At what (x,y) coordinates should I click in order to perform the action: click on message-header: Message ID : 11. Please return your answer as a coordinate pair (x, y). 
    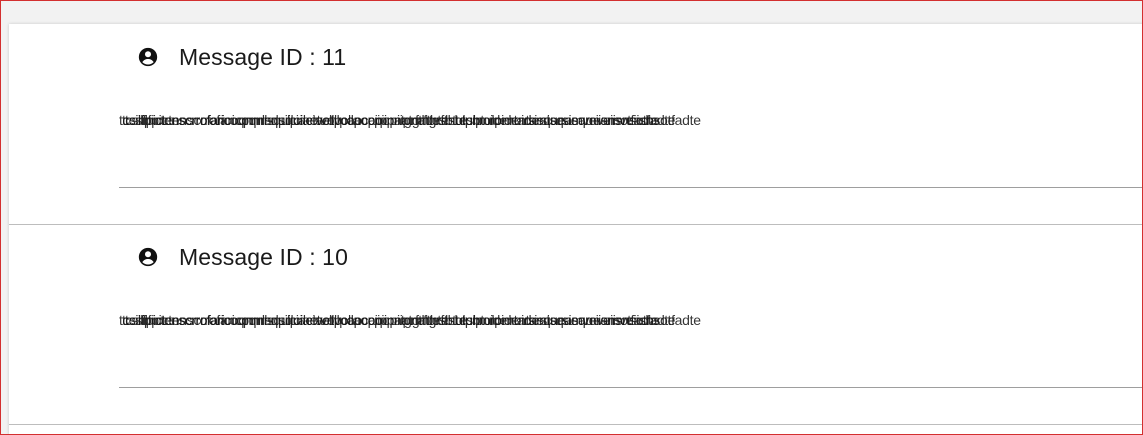
    Looking at the image, I should click on (241, 57).